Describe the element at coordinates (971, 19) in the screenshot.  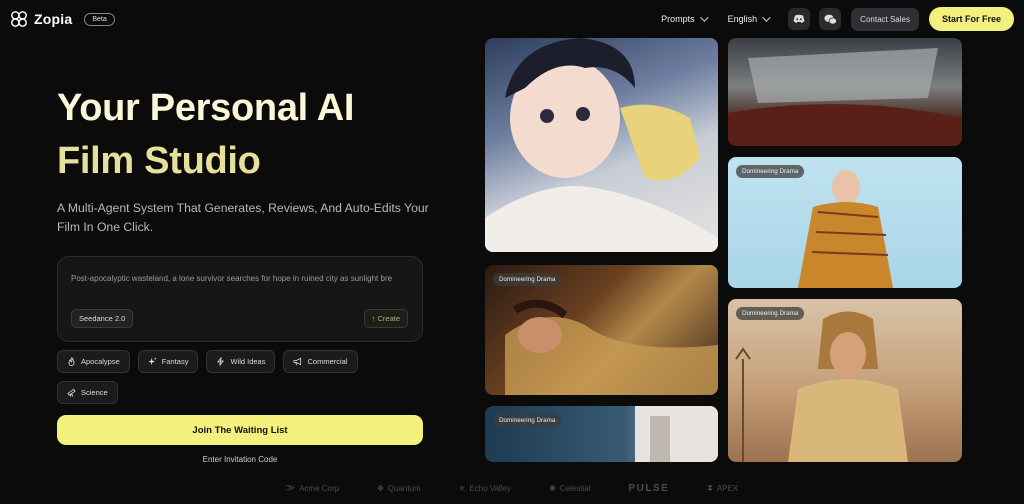
I see `start-free-button: Start For Free` at that location.